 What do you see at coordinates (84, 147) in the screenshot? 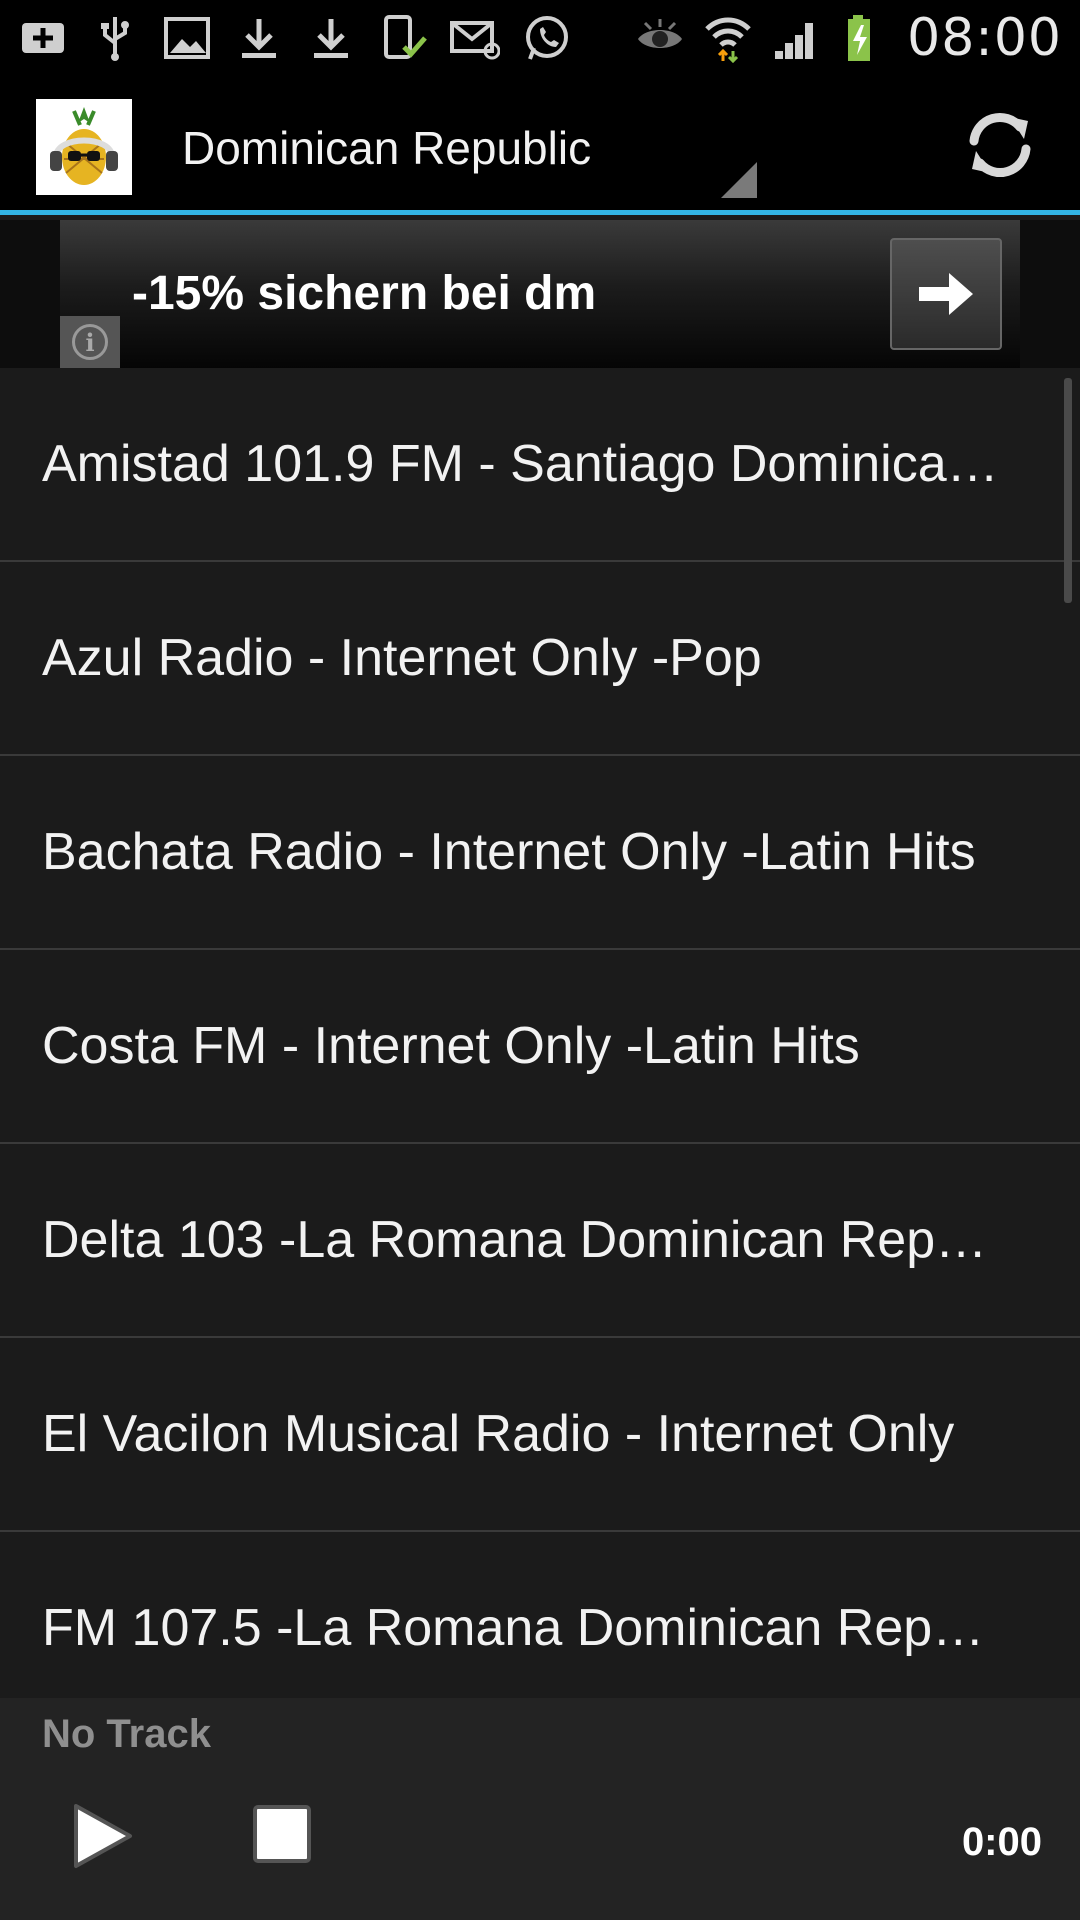
I see `app-logo-icon` at bounding box center [84, 147].